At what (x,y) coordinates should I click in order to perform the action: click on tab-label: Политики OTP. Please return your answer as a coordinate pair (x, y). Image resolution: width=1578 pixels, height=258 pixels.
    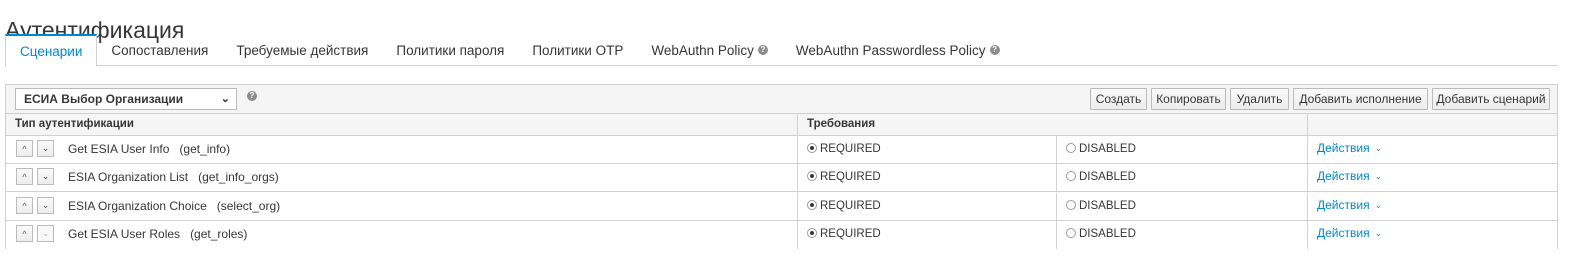
    Looking at the image, I should click on (578, 50).